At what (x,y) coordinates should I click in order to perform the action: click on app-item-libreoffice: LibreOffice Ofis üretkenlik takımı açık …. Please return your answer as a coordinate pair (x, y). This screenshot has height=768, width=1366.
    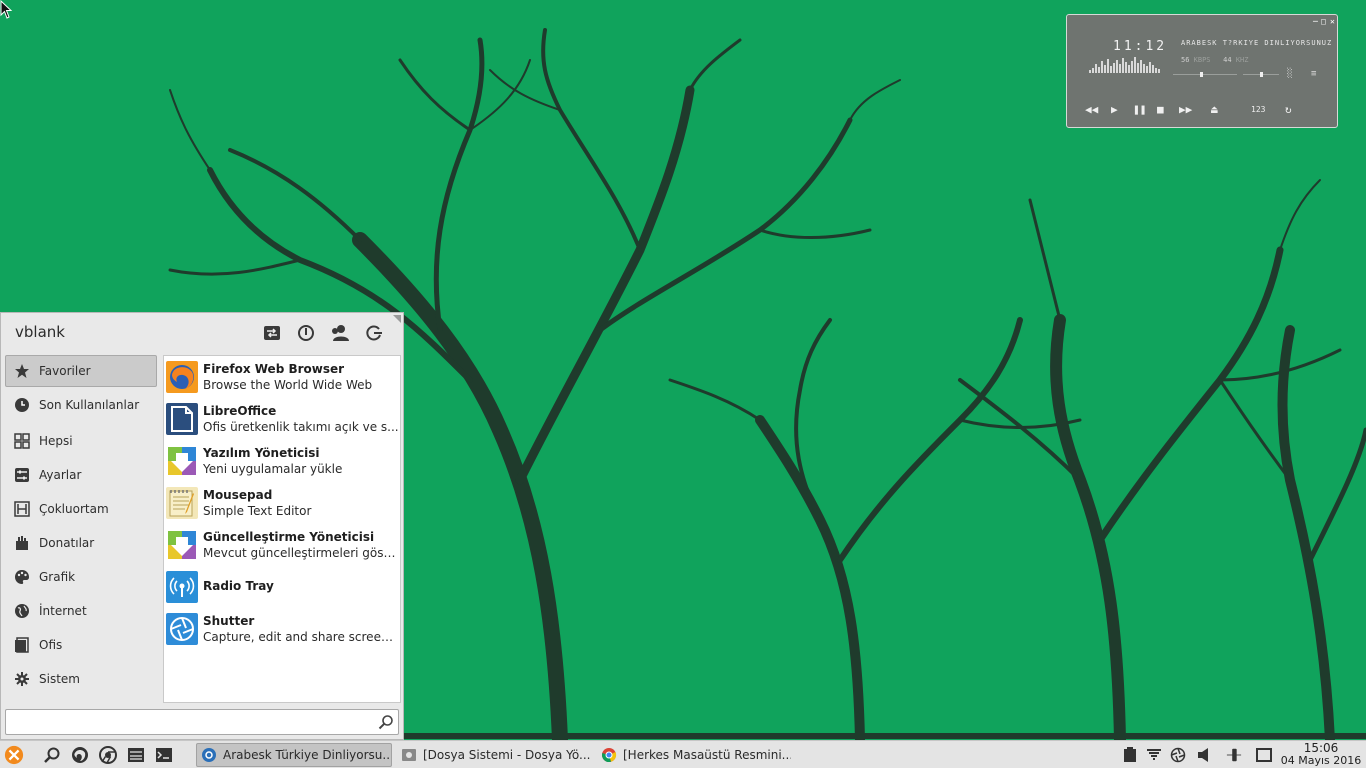
    Looking at the image, I should click on (282, 419).